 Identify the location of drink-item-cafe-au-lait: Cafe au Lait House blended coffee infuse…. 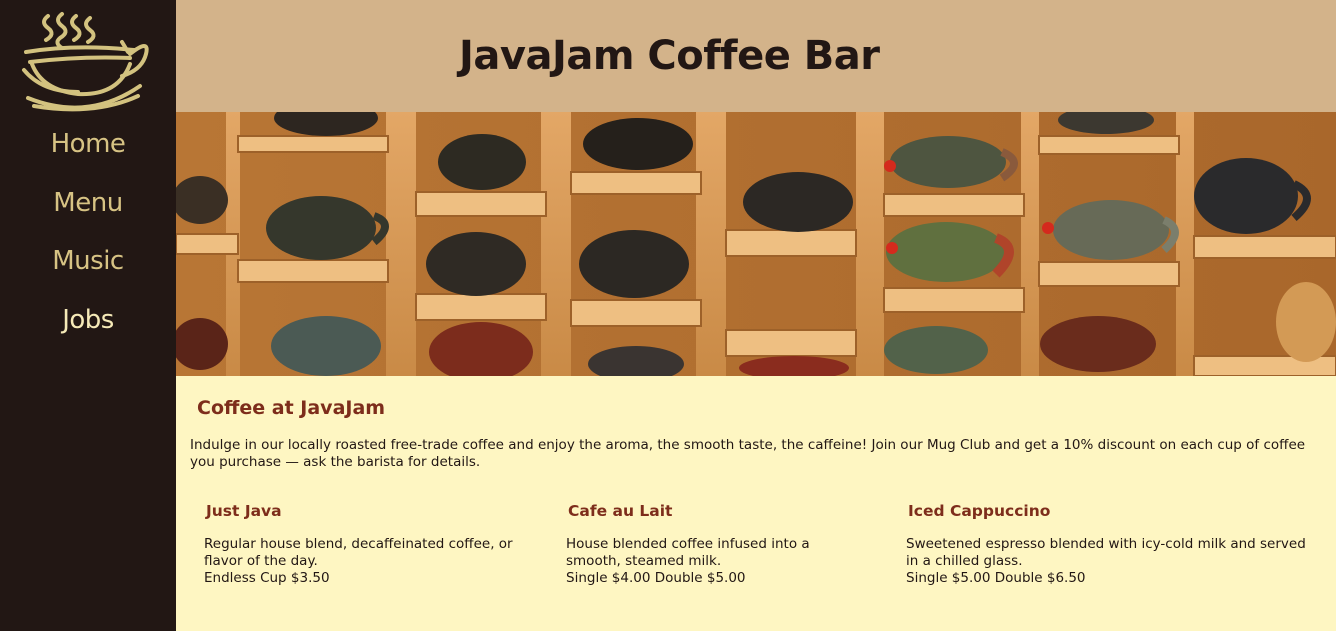
(716, 544).